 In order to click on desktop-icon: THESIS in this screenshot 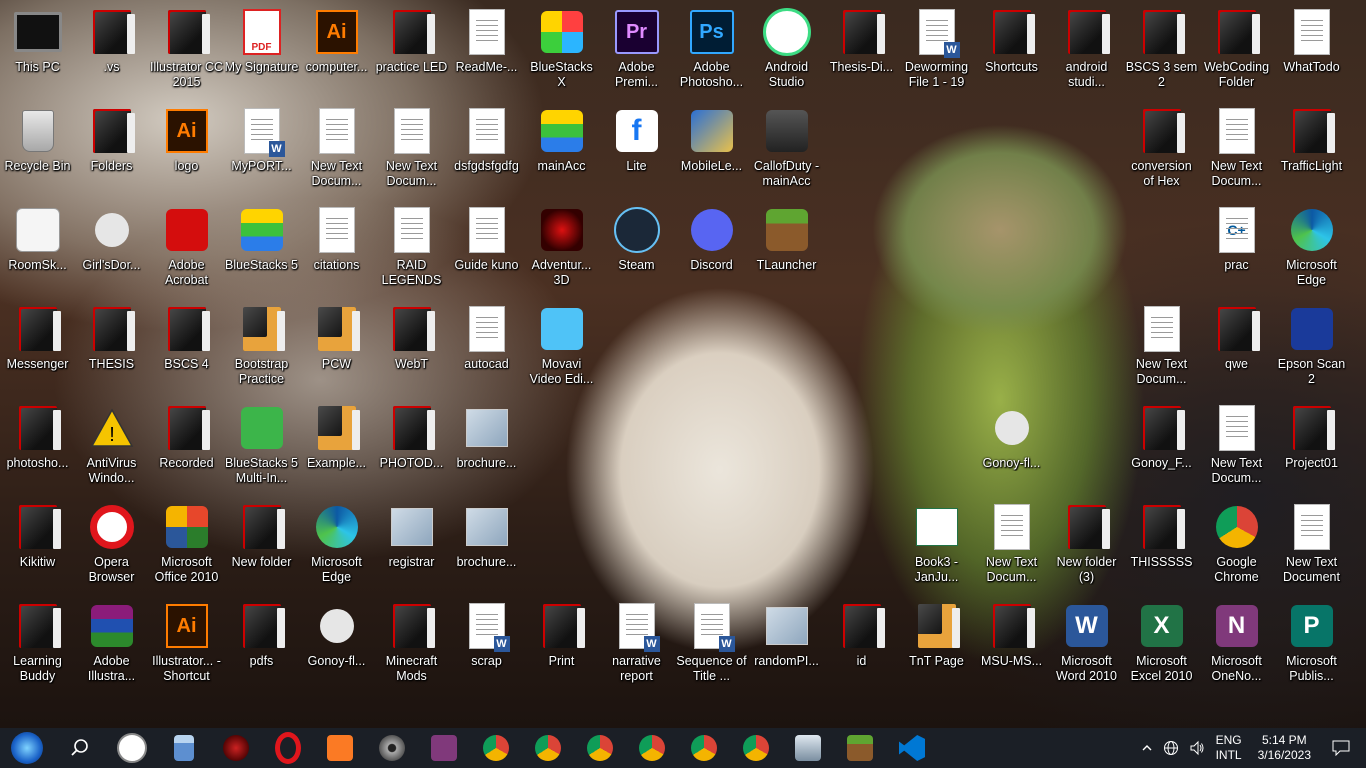, I will do `click(111, 350)`.